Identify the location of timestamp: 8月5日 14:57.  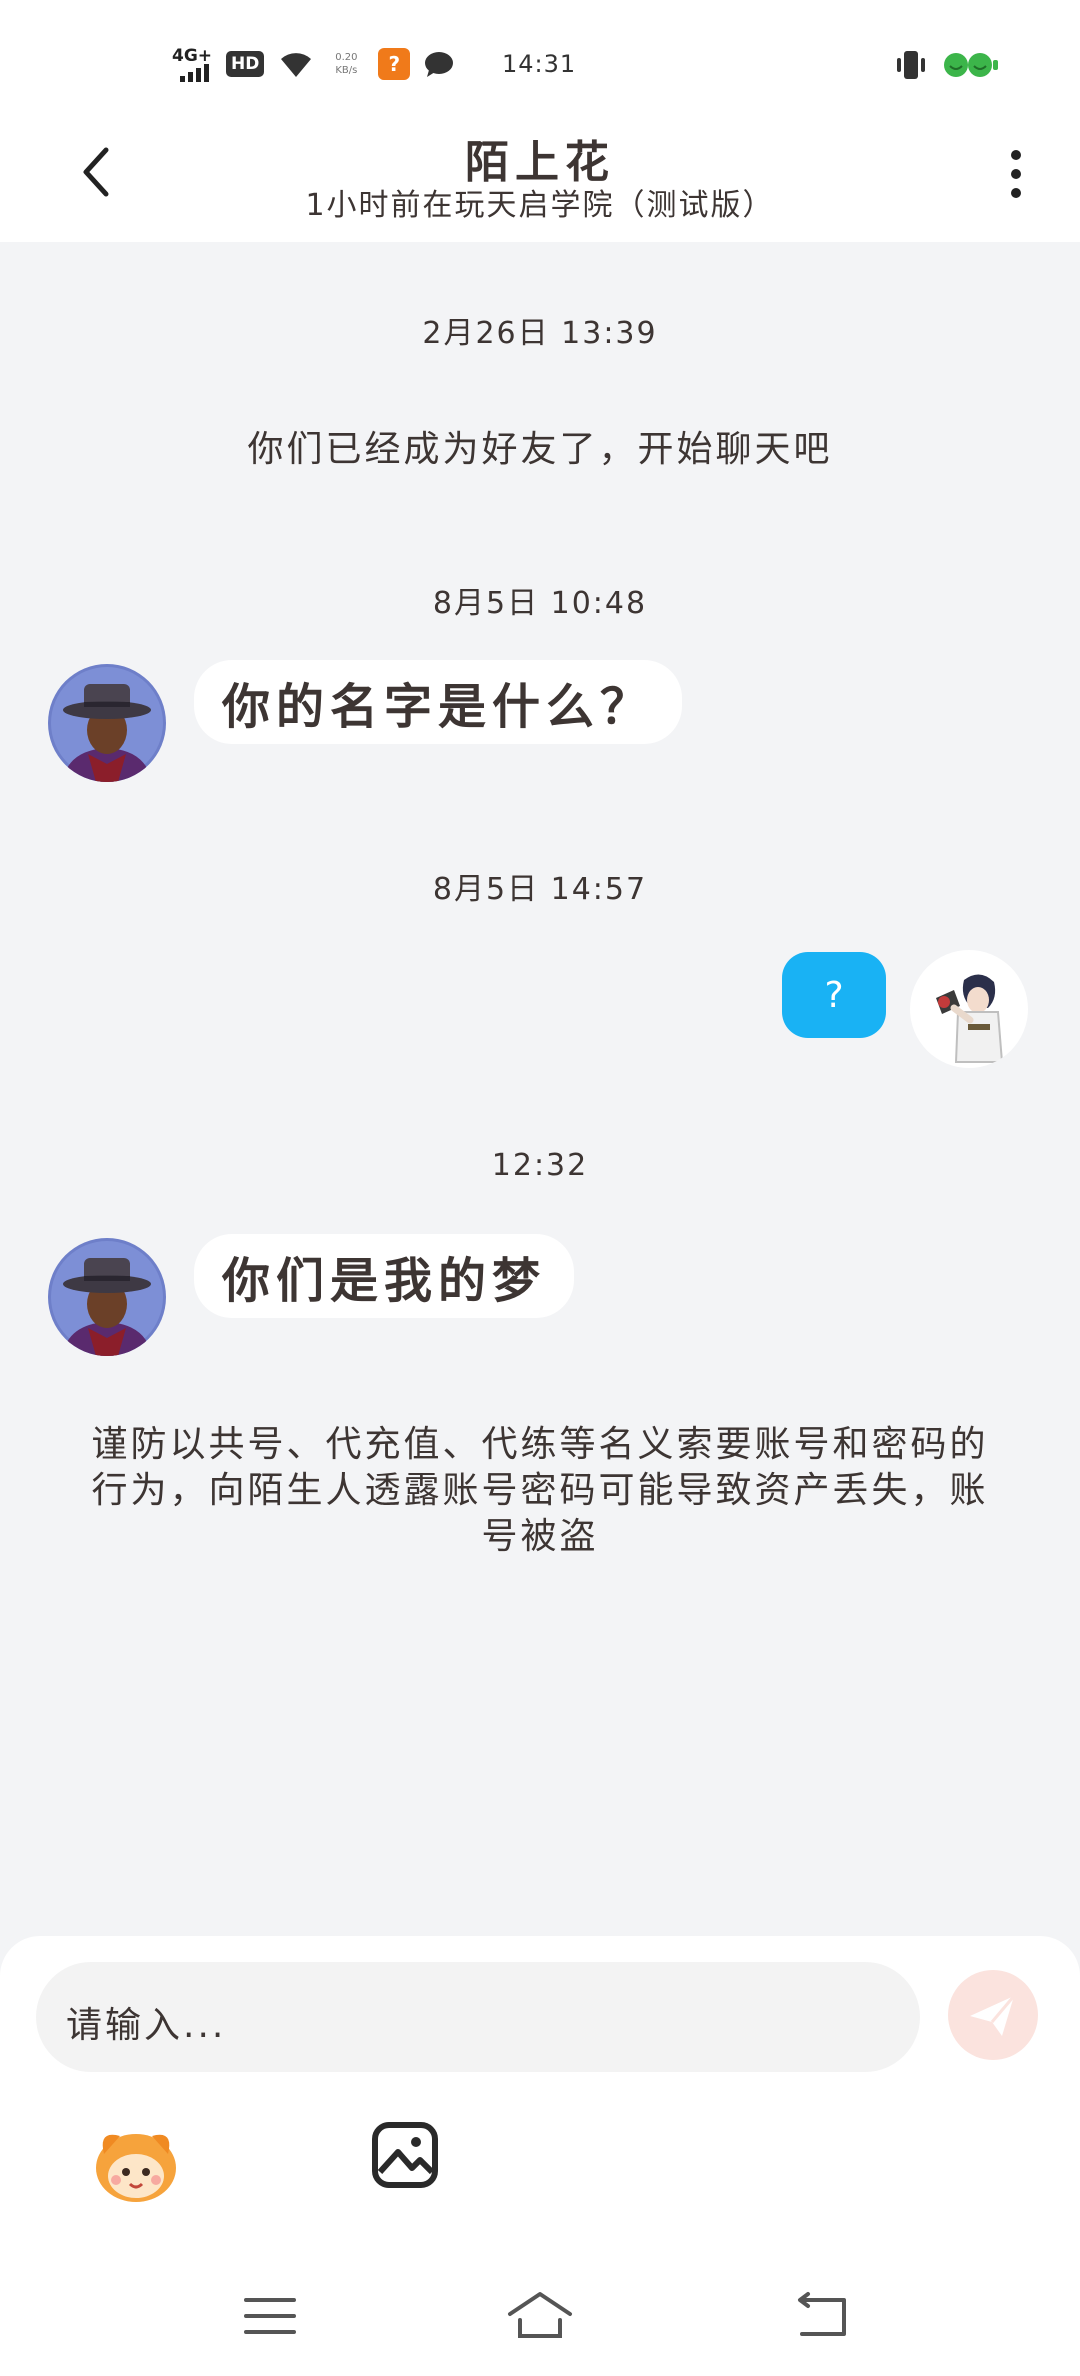
(540, 889).